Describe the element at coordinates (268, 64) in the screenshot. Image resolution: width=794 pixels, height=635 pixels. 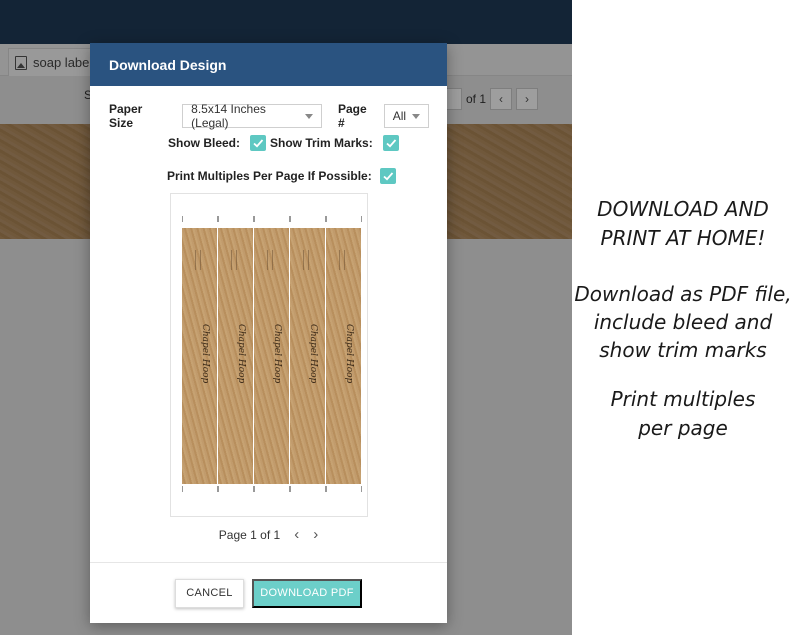
I see `dialog-header: Download Design` at that location.